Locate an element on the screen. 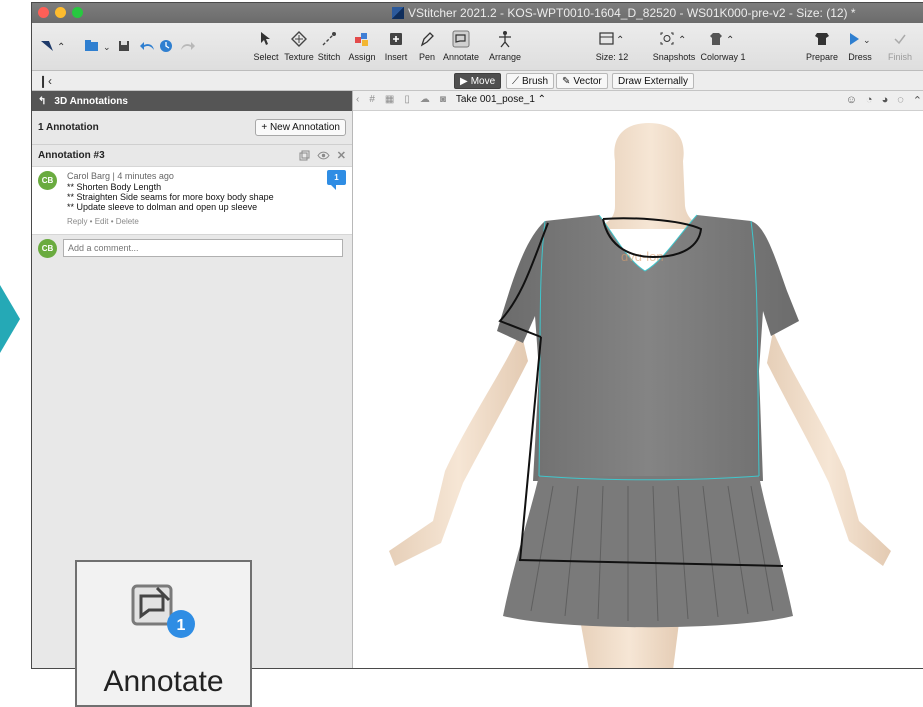  prepare-icon is located at coordinates (822, 39).